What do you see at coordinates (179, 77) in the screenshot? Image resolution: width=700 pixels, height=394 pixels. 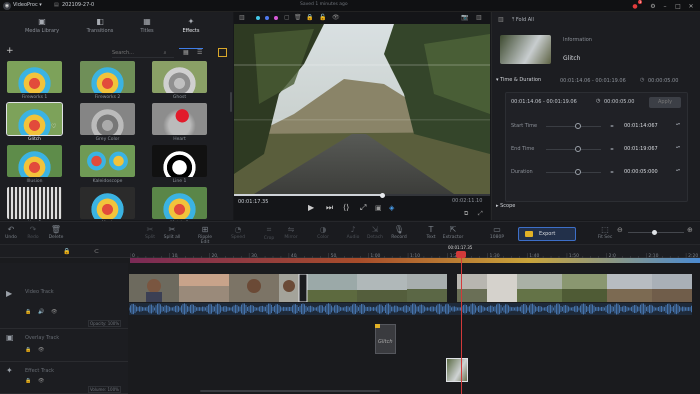 I see `effect-thumb-ghost` at bounding box center [179, 77].